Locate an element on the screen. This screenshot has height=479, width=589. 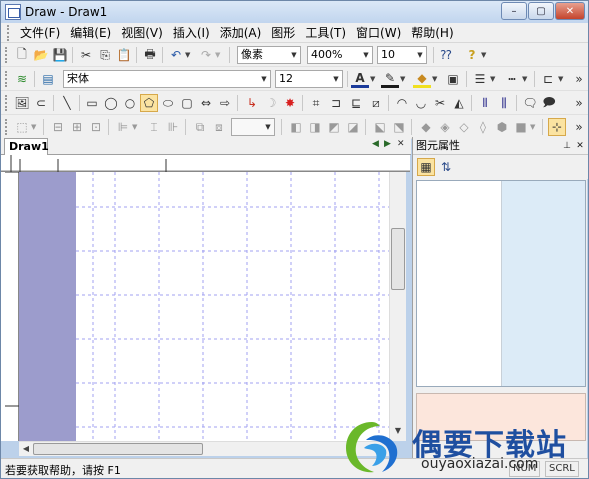
same-height-icon: ⊞ is located at coordinates (77, 127).